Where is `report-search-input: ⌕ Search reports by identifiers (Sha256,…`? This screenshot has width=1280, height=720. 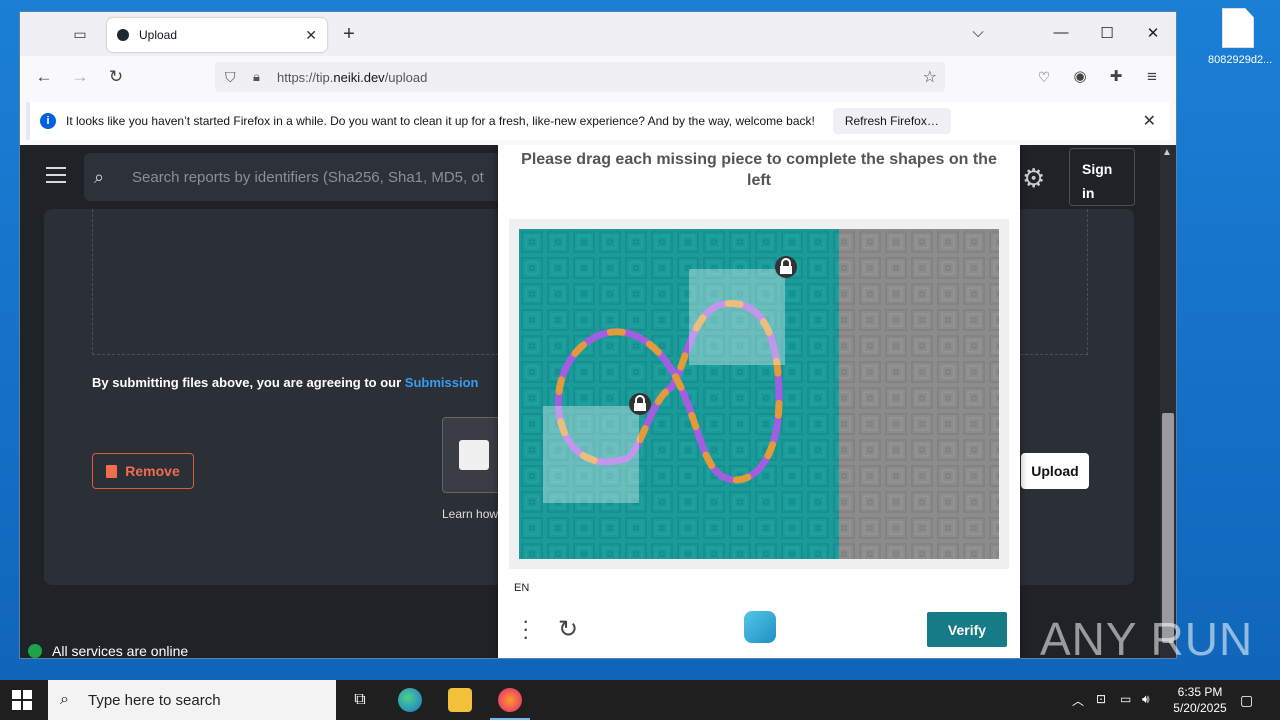 report-search-input: ⌕ Search reports by identifiers (Sha256,… is located at coordinates (304, 177).